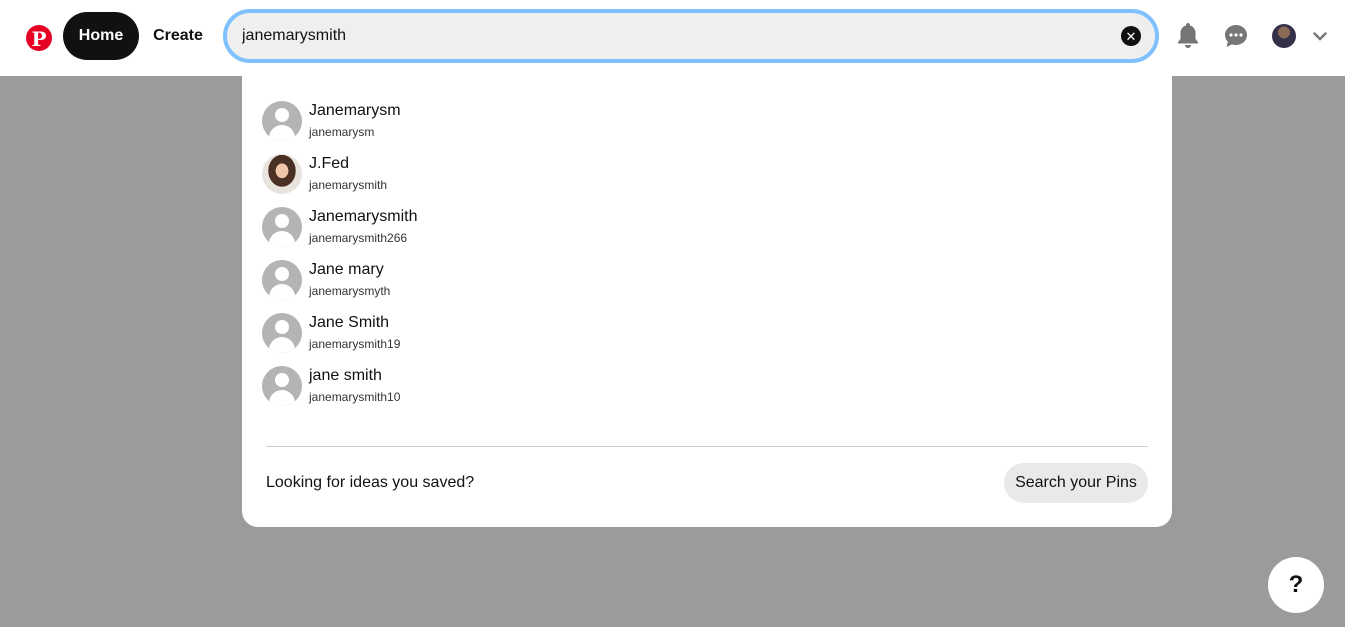 Image resolution: width=1345 pixels, height=627 pixels. Describe the element at coordinates (342, 132) in the screenshot. I see `result-username: janemarysm` at that location.